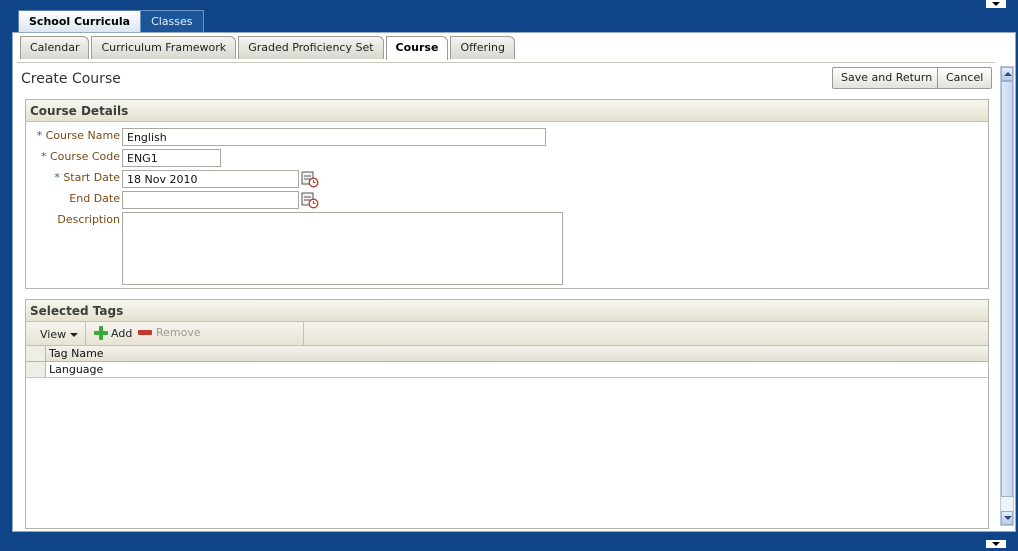 The image size is (1018, 551). Describe the element at coordinates (82, 135) in the screenshot. I see `course-name-label-text: Course Name` at that location.